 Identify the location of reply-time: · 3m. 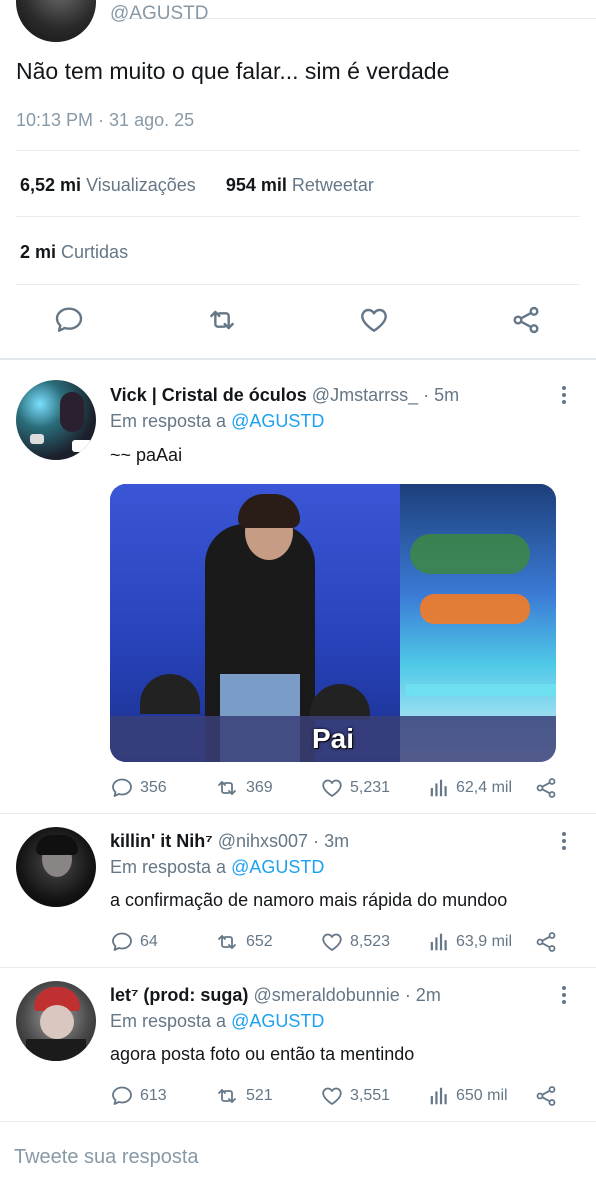
(331, 841).